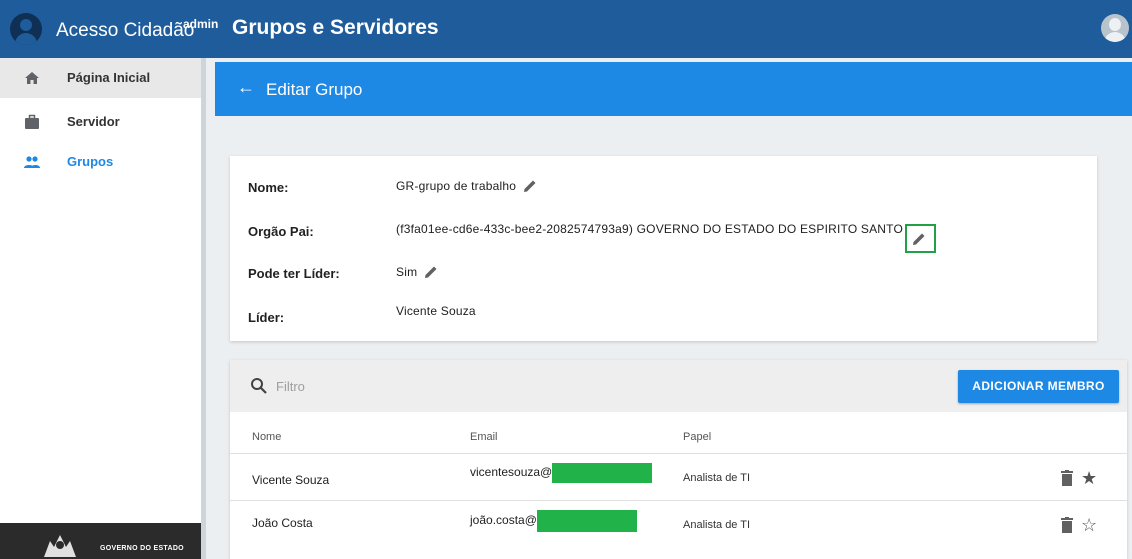 The image size is (1132, 559). I want to click on pode-ter-lider-row: Pode ter Líder: Sim, so click(663, 274).